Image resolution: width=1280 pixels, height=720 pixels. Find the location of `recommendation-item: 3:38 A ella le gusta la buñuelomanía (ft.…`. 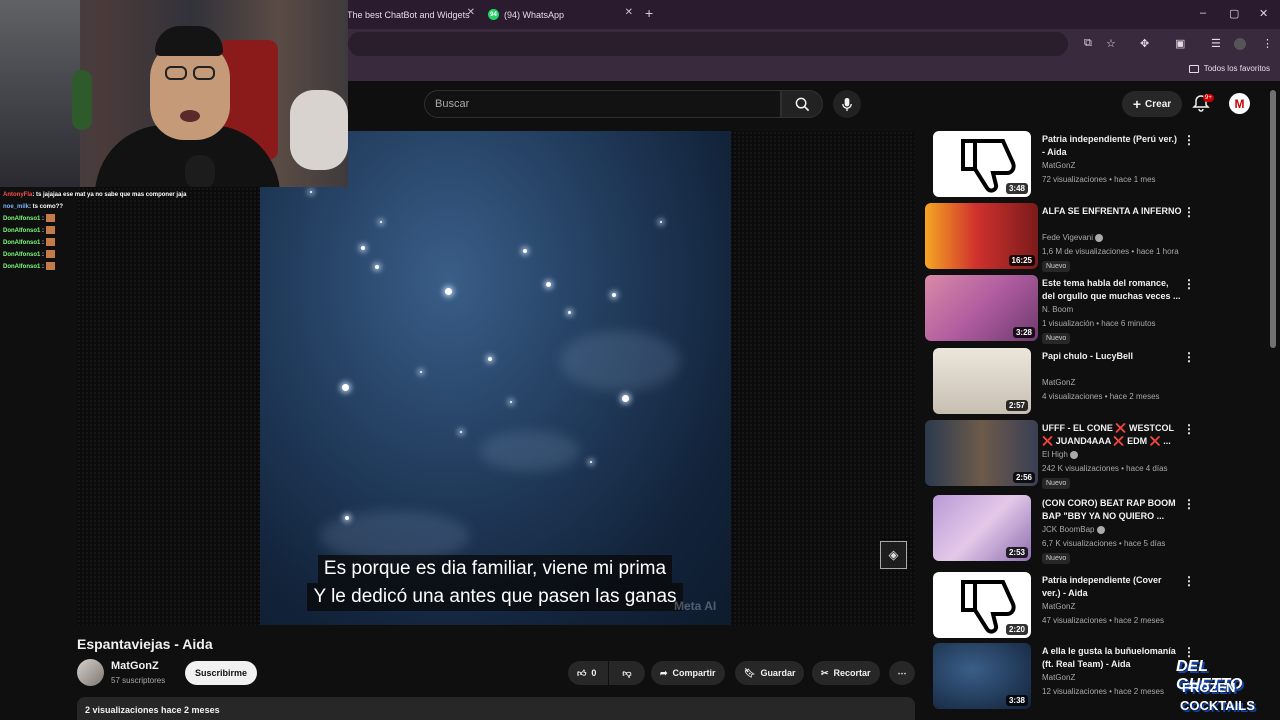

recommendation-item: 3:38 A ella le gusta la buñuelomanía (ft.… is located at coordinates (1060, 677).